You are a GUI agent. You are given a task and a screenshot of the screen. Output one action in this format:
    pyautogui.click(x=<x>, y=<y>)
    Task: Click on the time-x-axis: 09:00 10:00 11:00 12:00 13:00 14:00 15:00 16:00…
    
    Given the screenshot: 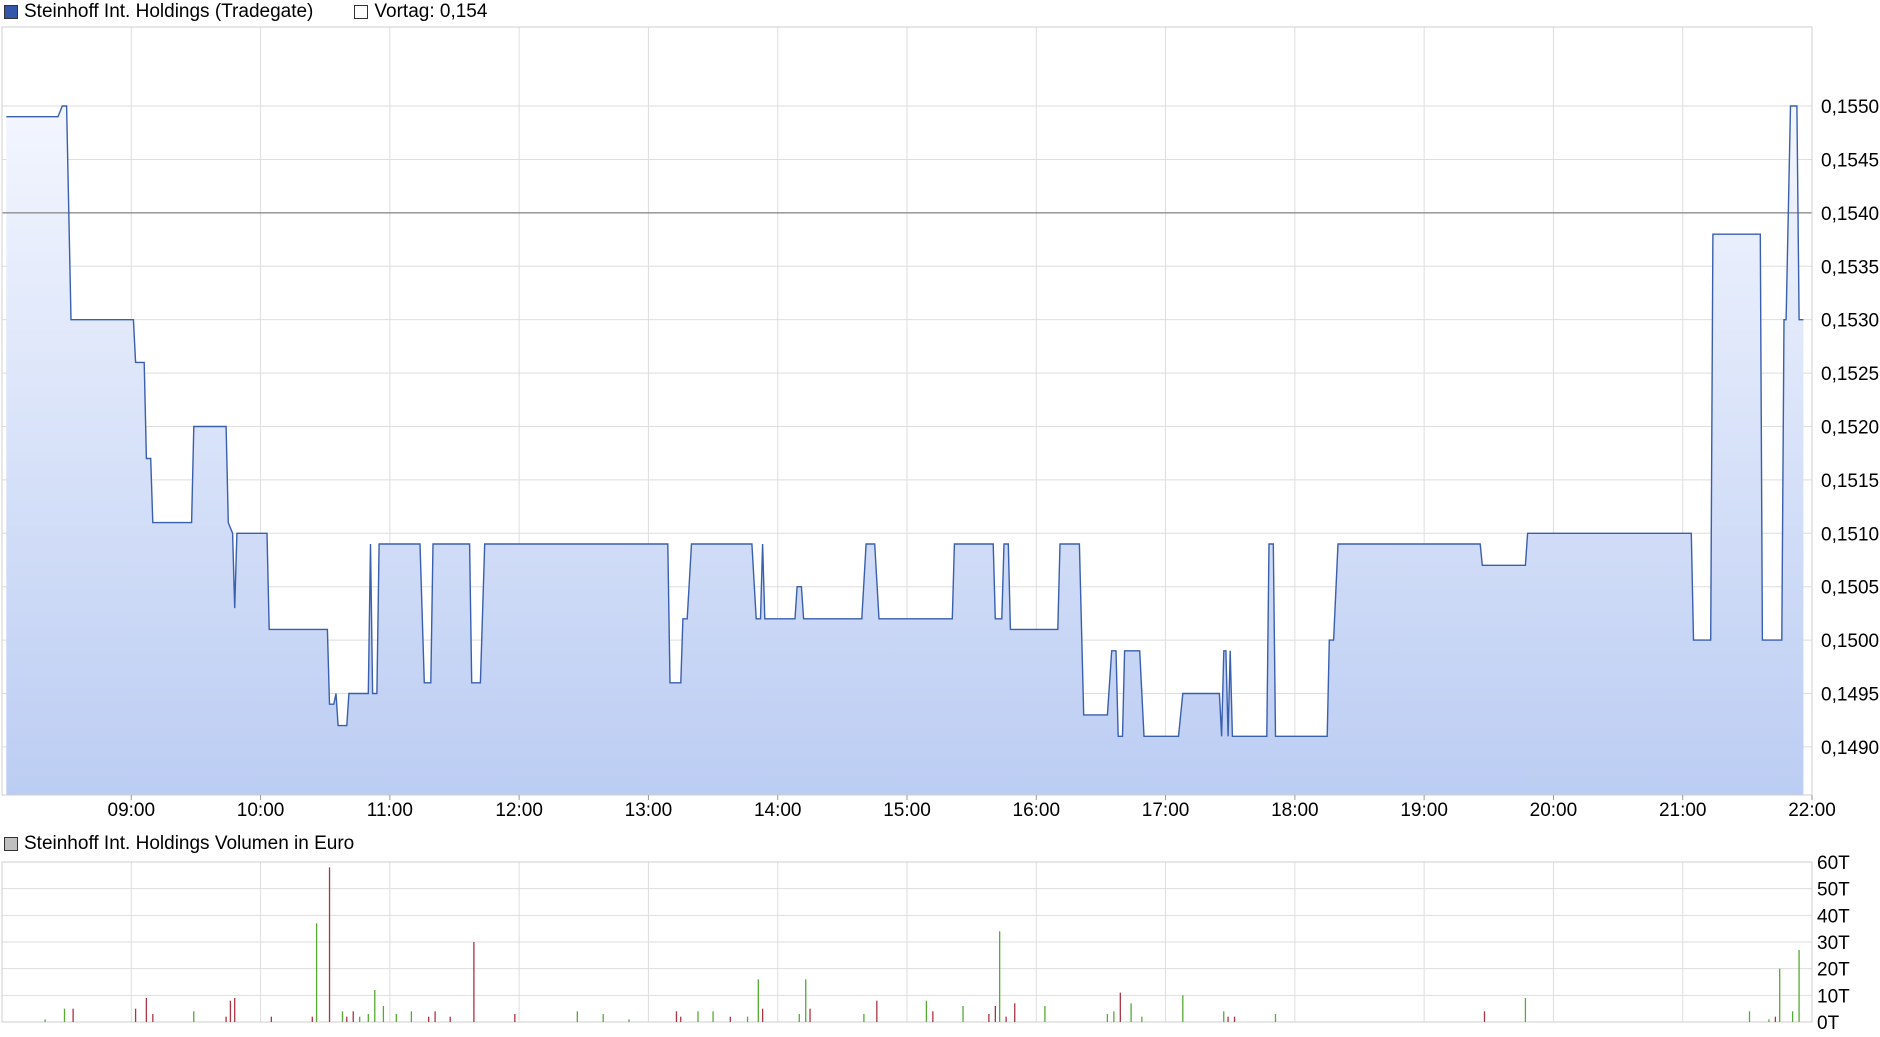 What is the action you would take?
    pyautogui.click(x=972, y=808)
    